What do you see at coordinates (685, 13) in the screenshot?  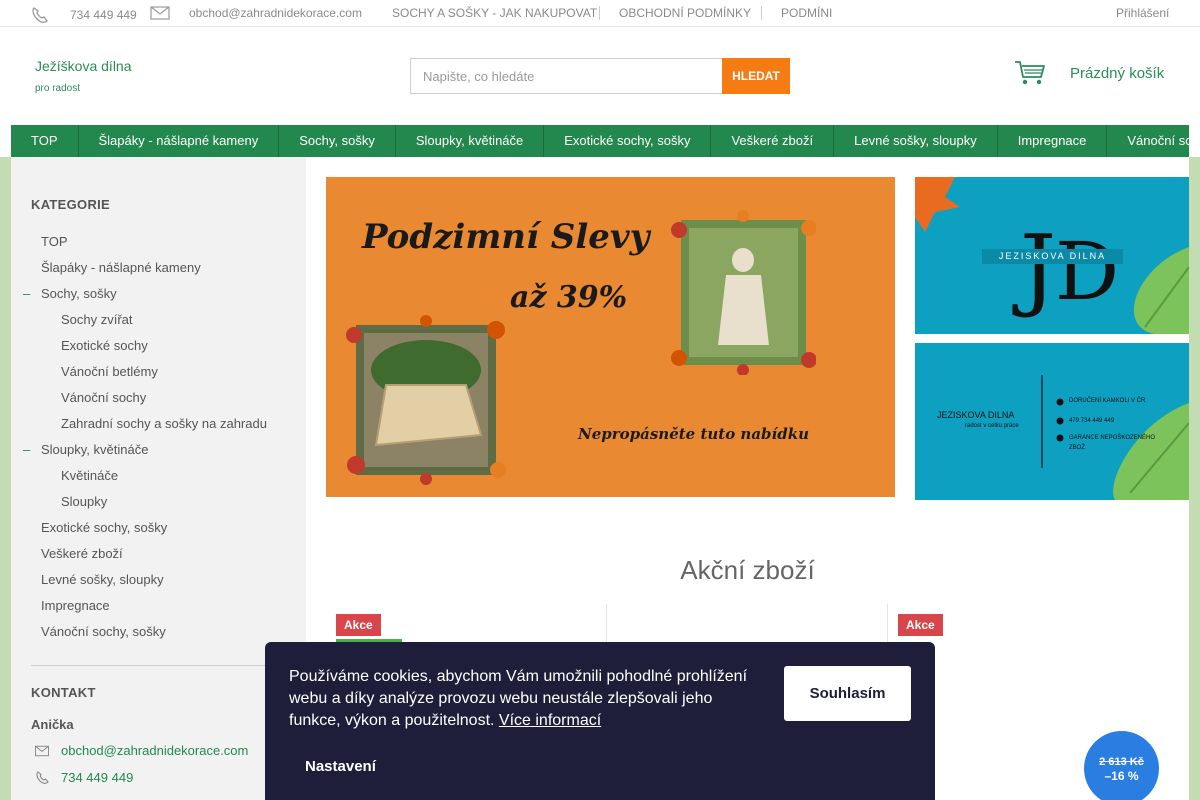 I see `topbar-link-terms: OBCHODNÍ PODMÍNKY` at bounding box center [685, 13].